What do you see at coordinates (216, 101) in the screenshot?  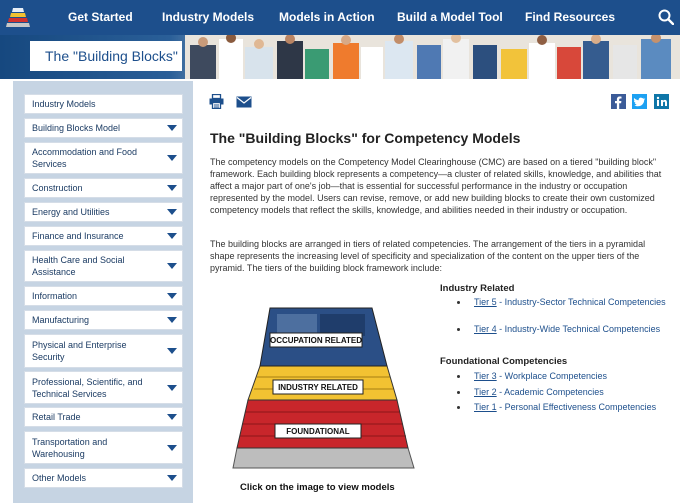 I see `print-icon` at bounding box center [216, 101].